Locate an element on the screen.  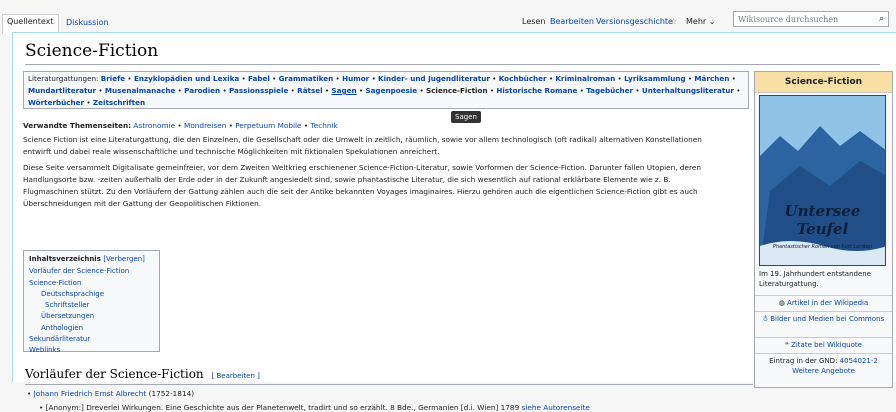
toc-item: Weblinks is located at coordinates (44, 350).